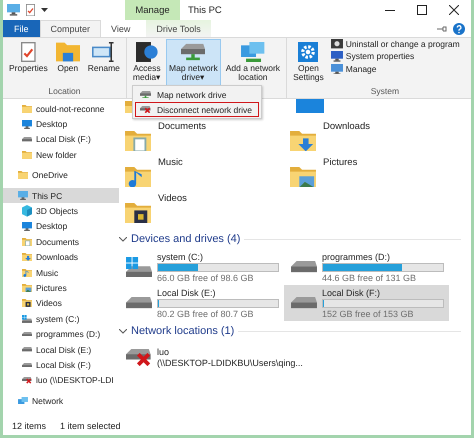 The width and height of the screenshot is (474, 438). Describe the element at coordinates (422, 10) in the screenshot. I see `maximize-icon` at that location.